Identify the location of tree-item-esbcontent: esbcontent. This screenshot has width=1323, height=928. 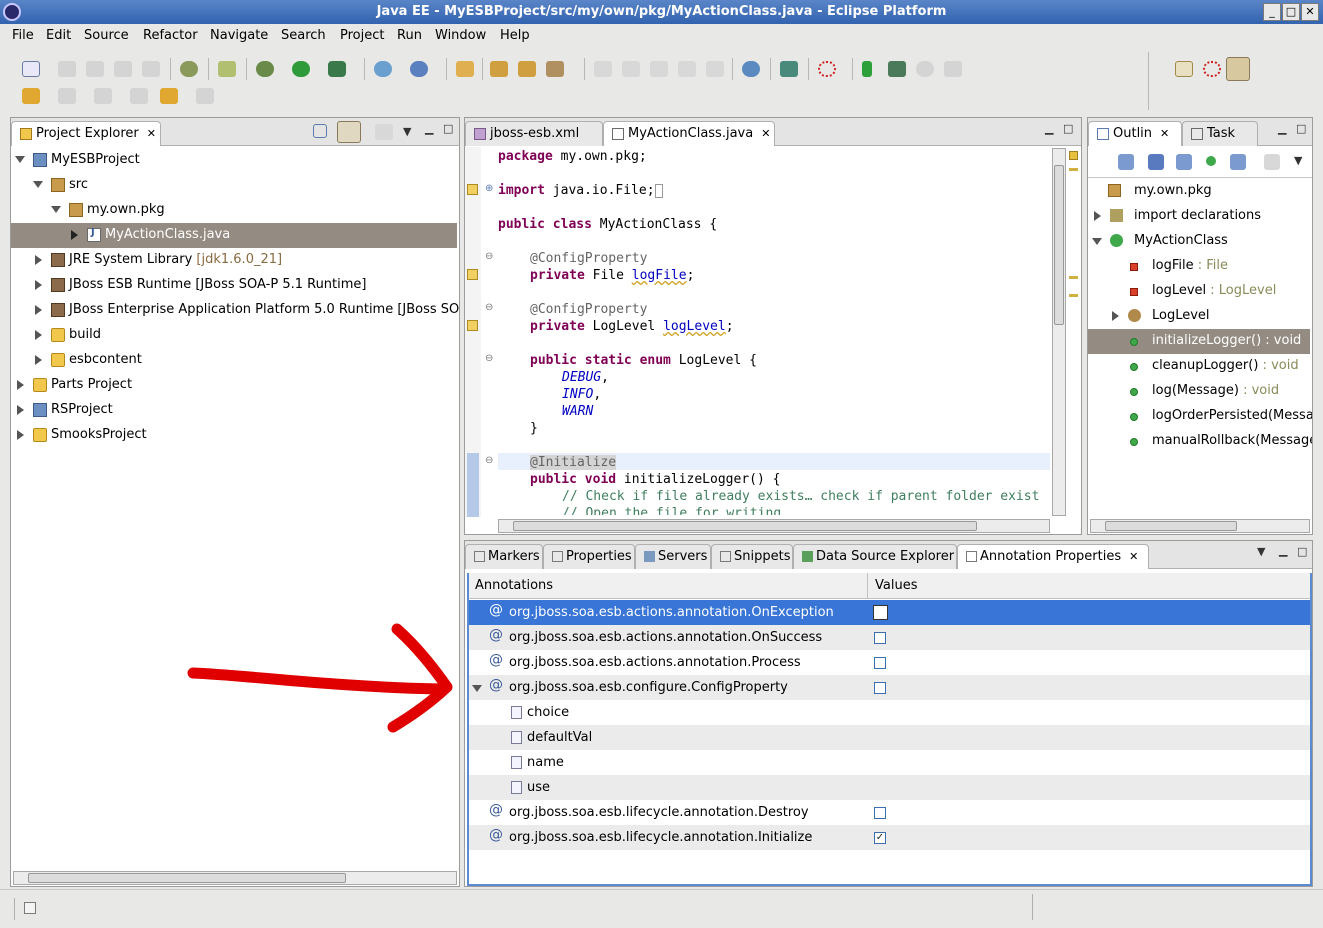
(235, 360).